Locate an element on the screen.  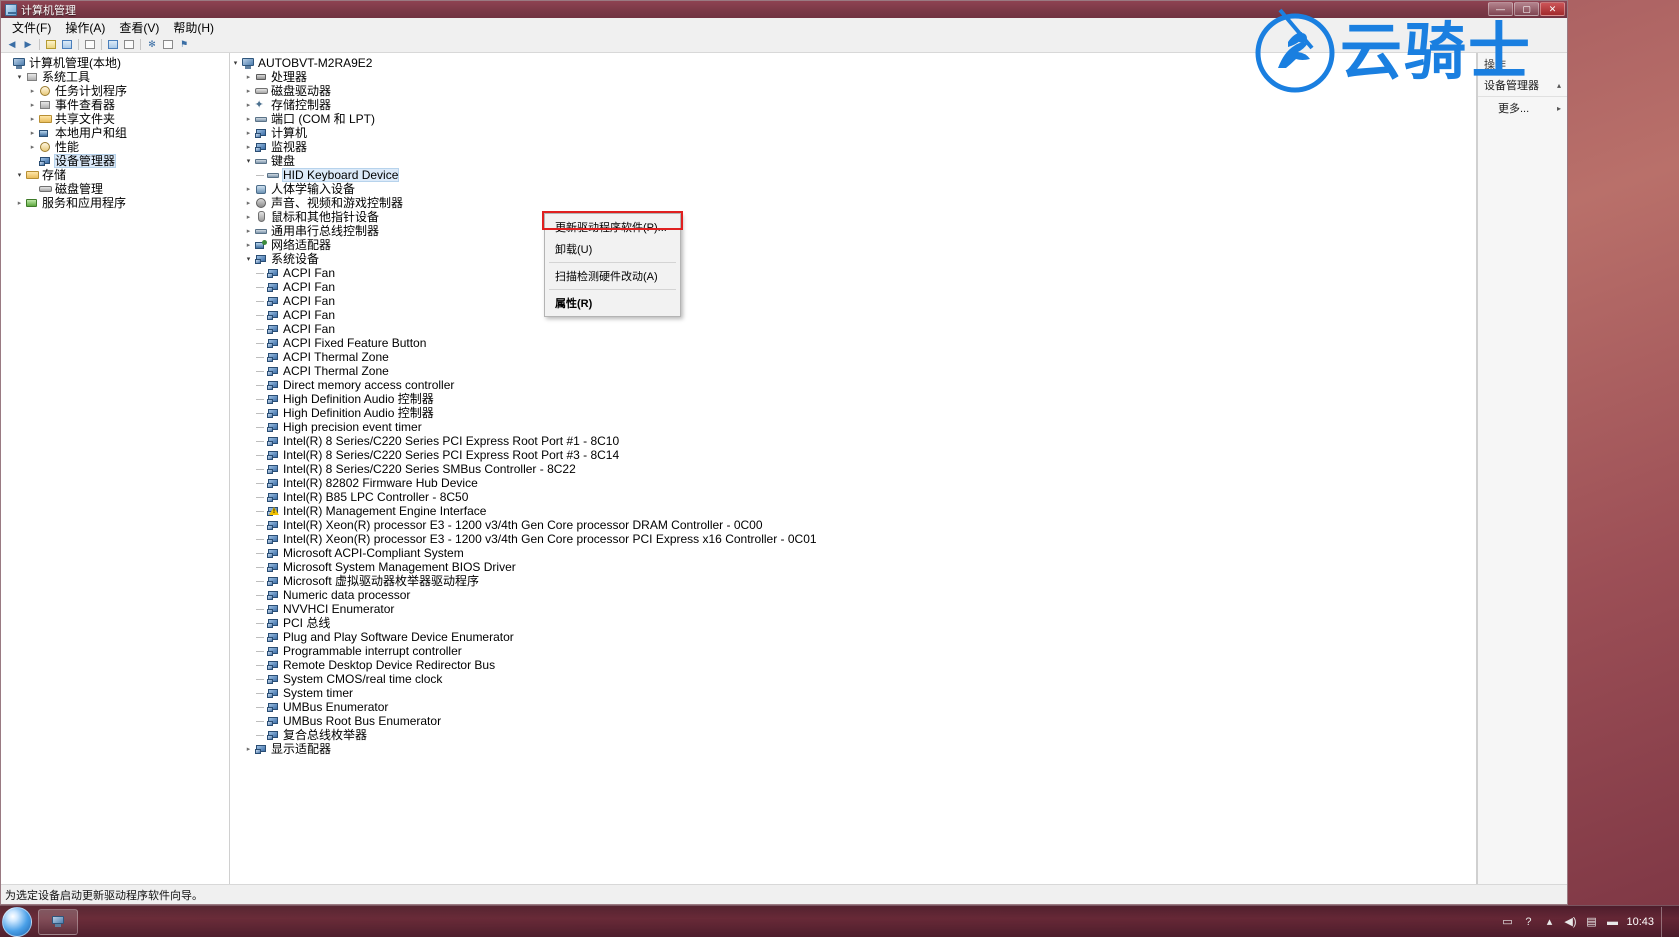
system-device-2: ACPI Fan is located at coordinates (853, 301).